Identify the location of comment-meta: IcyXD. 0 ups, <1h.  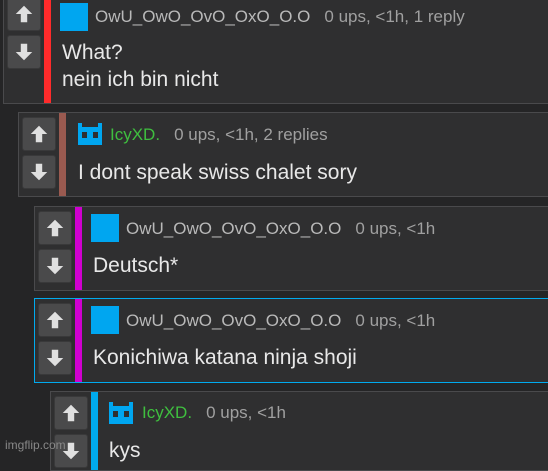
(214, 413).